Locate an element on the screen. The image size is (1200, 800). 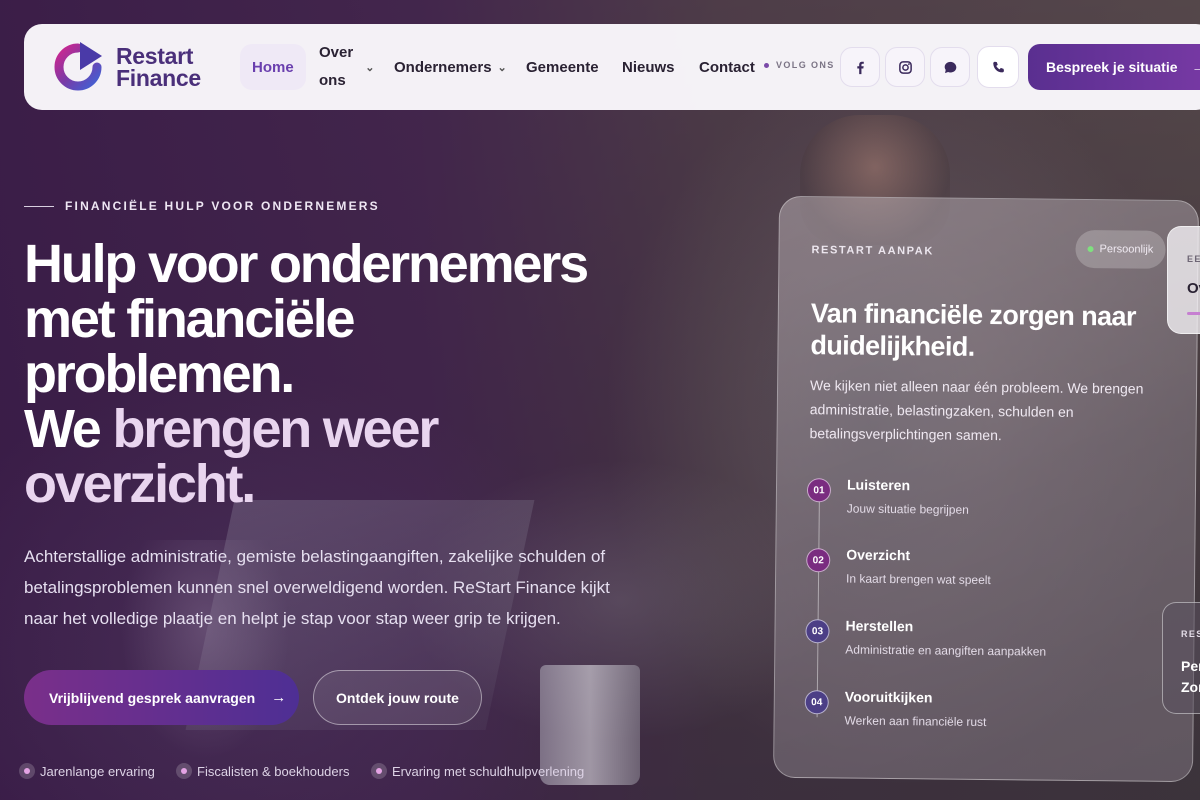
side-card-bottom-line-2: Zor is located at coordinates (1190, 687).